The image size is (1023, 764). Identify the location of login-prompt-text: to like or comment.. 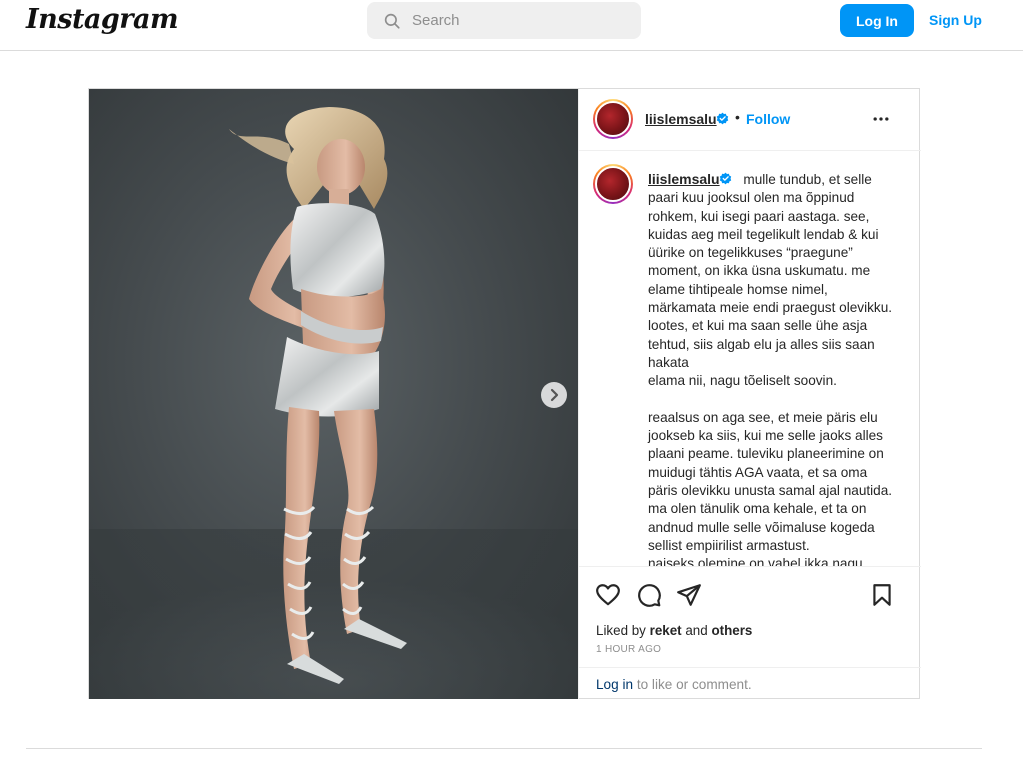
(692, 684).